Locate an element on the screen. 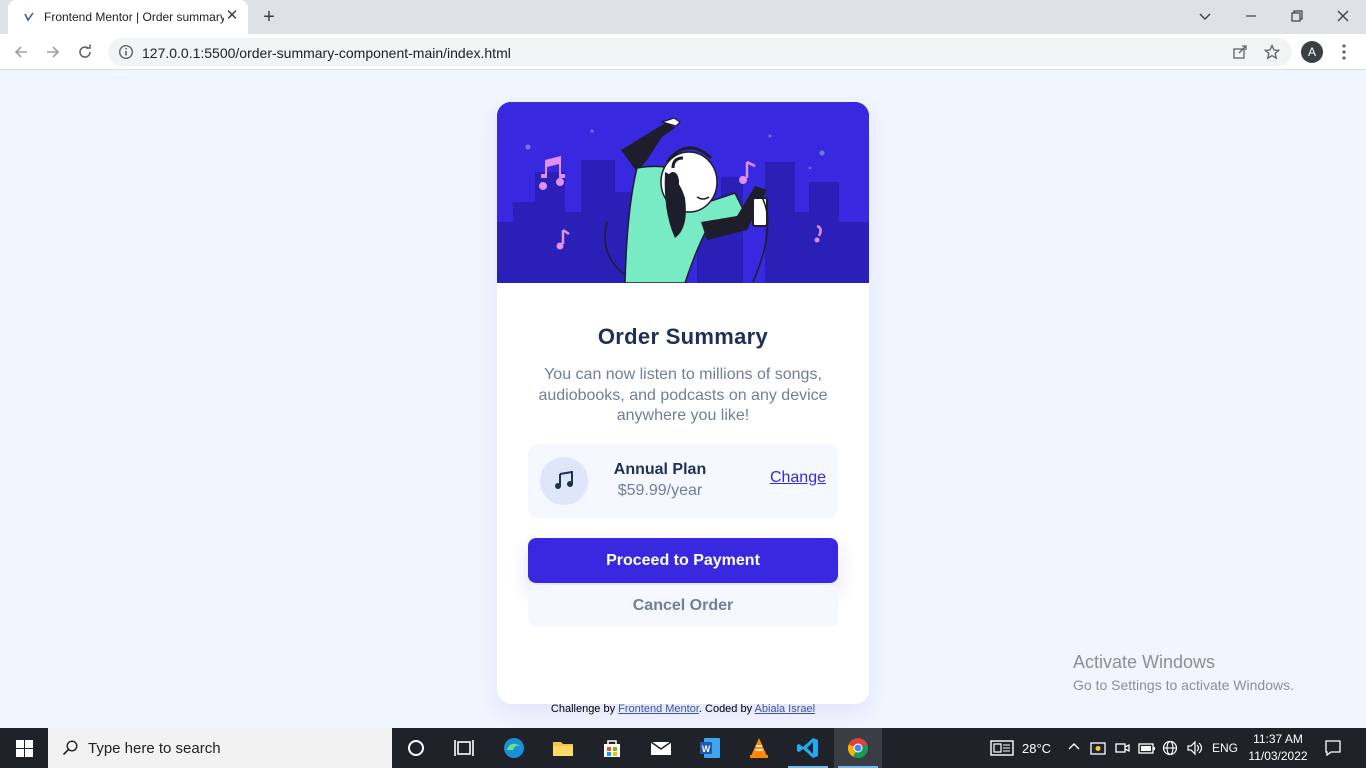 Image resolution: width=1366 pixels, height=768 pixels. taskbar-chrome is located at coordinates (858, 748).